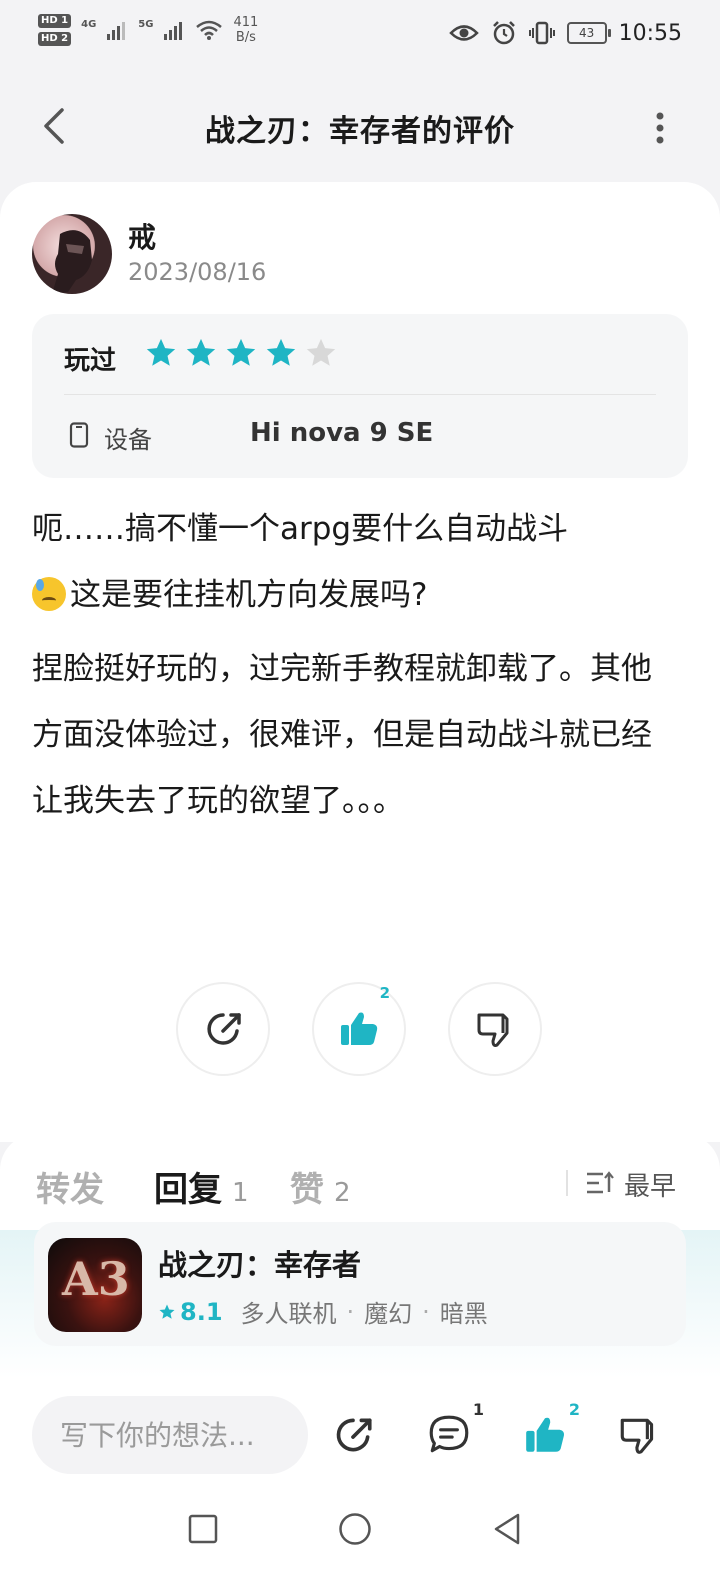 The width and height of the screenshot is (720, 1592). Describe the element at coordinates (300, 529) in the screenshot. I see `review-text-1a: 呃……搞不懂一个arpg要什么自动战斗` at that location.